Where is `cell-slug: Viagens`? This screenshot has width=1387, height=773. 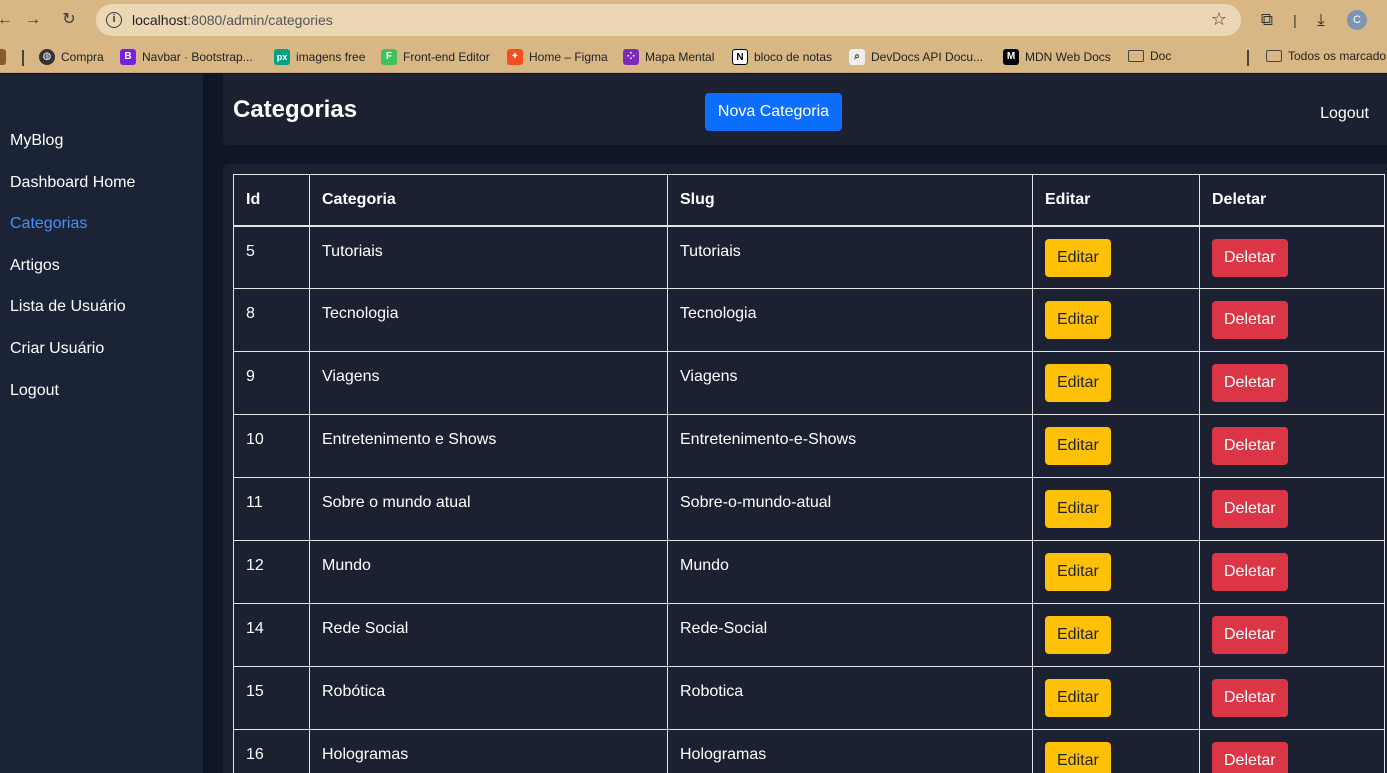
cell-slug: Viagens is located at coordinates (850, 383).